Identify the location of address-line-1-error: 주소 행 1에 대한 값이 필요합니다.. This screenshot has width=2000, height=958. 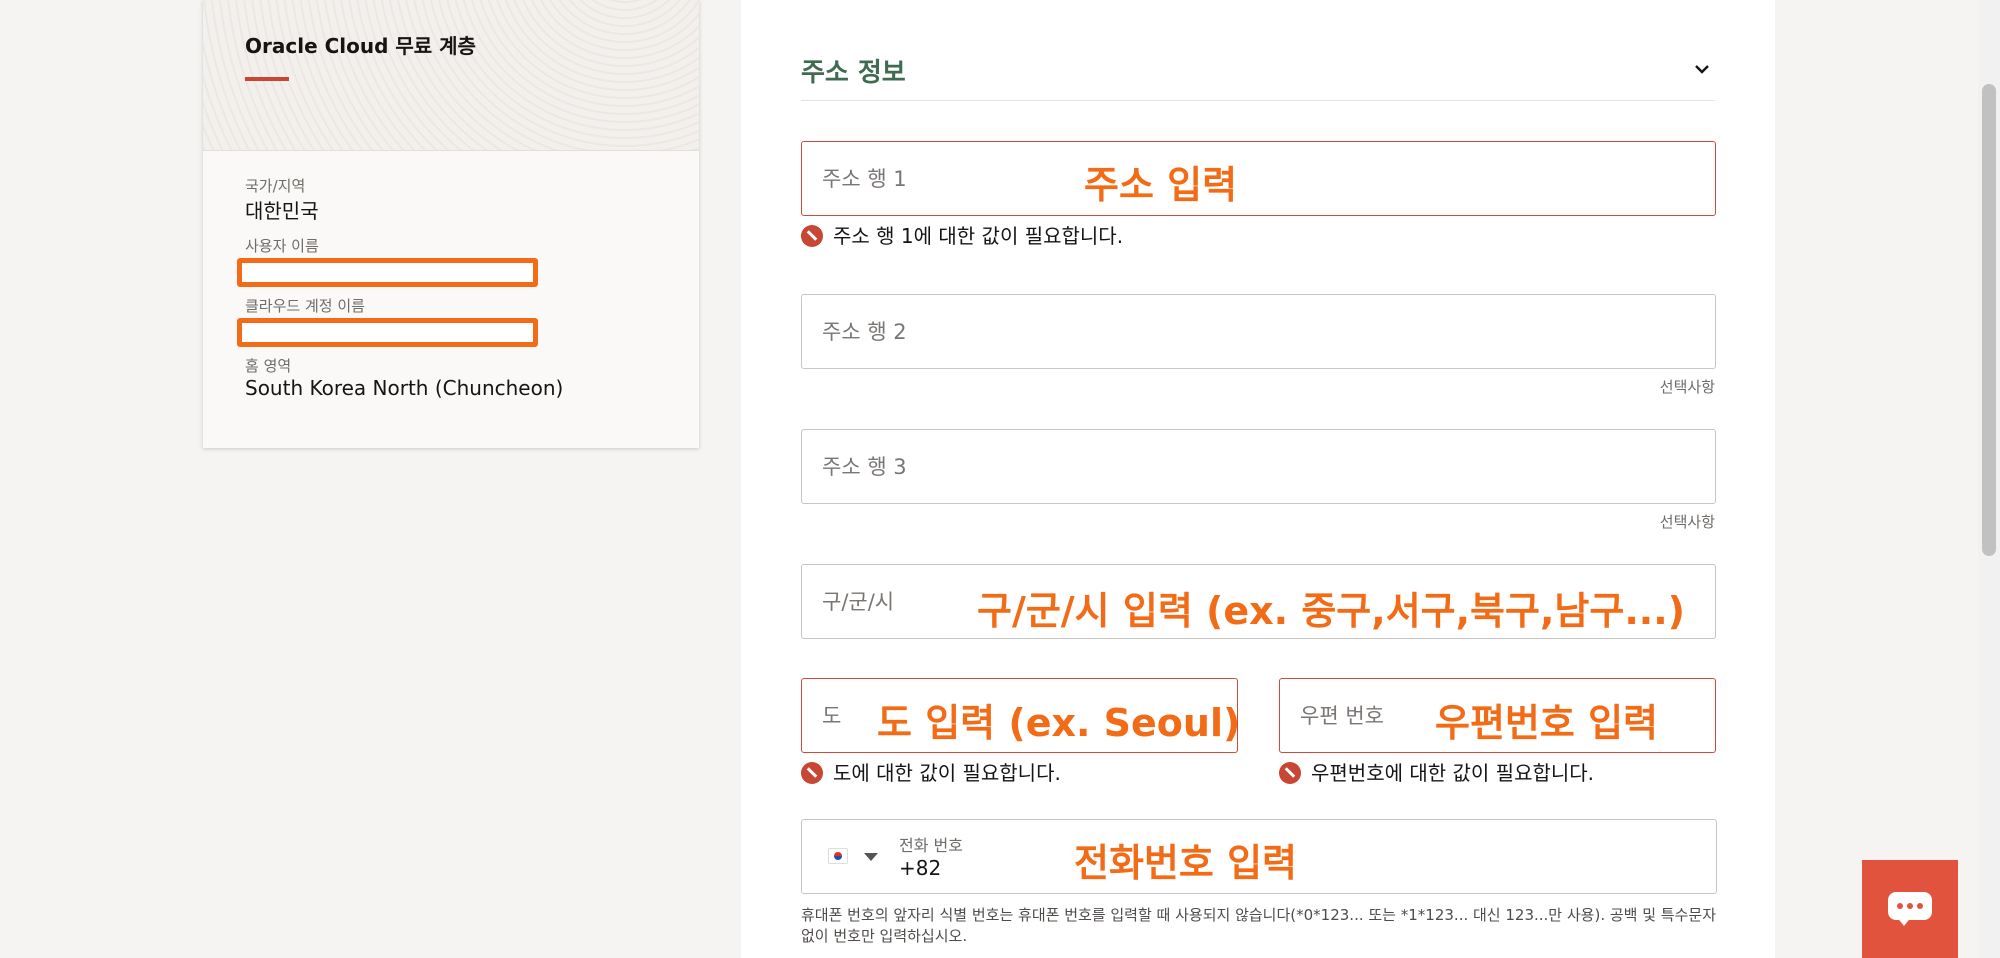
(962, 234).